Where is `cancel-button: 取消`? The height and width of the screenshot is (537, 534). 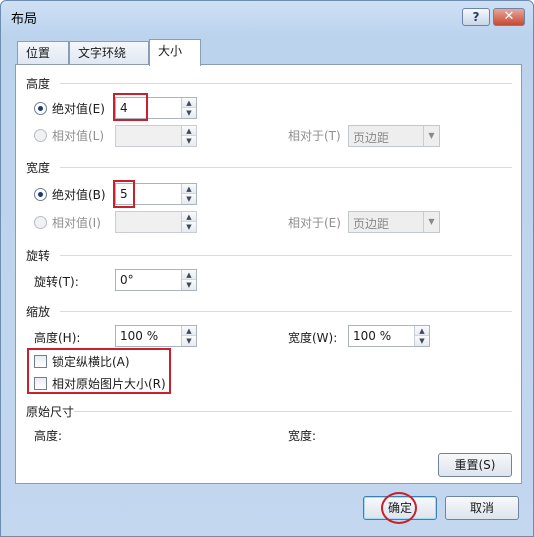 cancel-button: 取消 is located at coordinates (482, 508).